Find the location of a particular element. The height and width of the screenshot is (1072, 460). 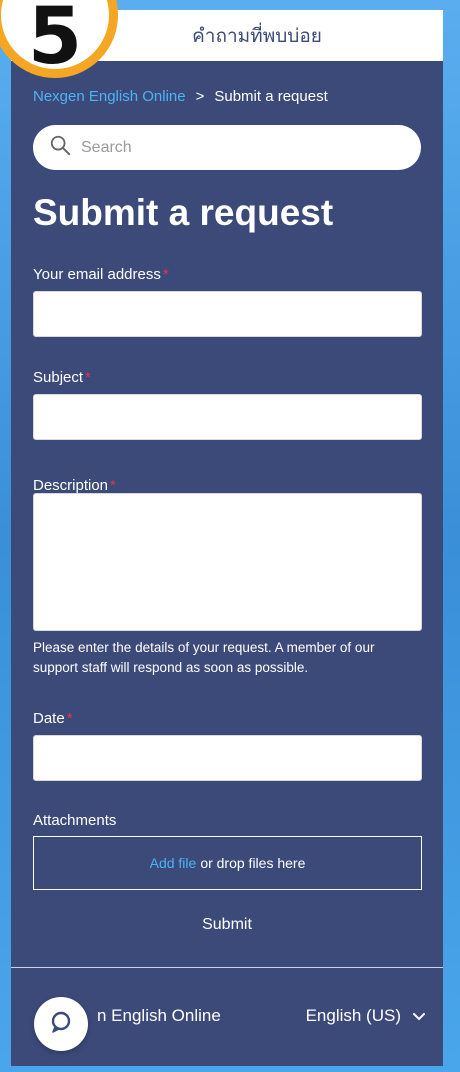

email-label-text: Your email address is located at coordinates (97, 274).